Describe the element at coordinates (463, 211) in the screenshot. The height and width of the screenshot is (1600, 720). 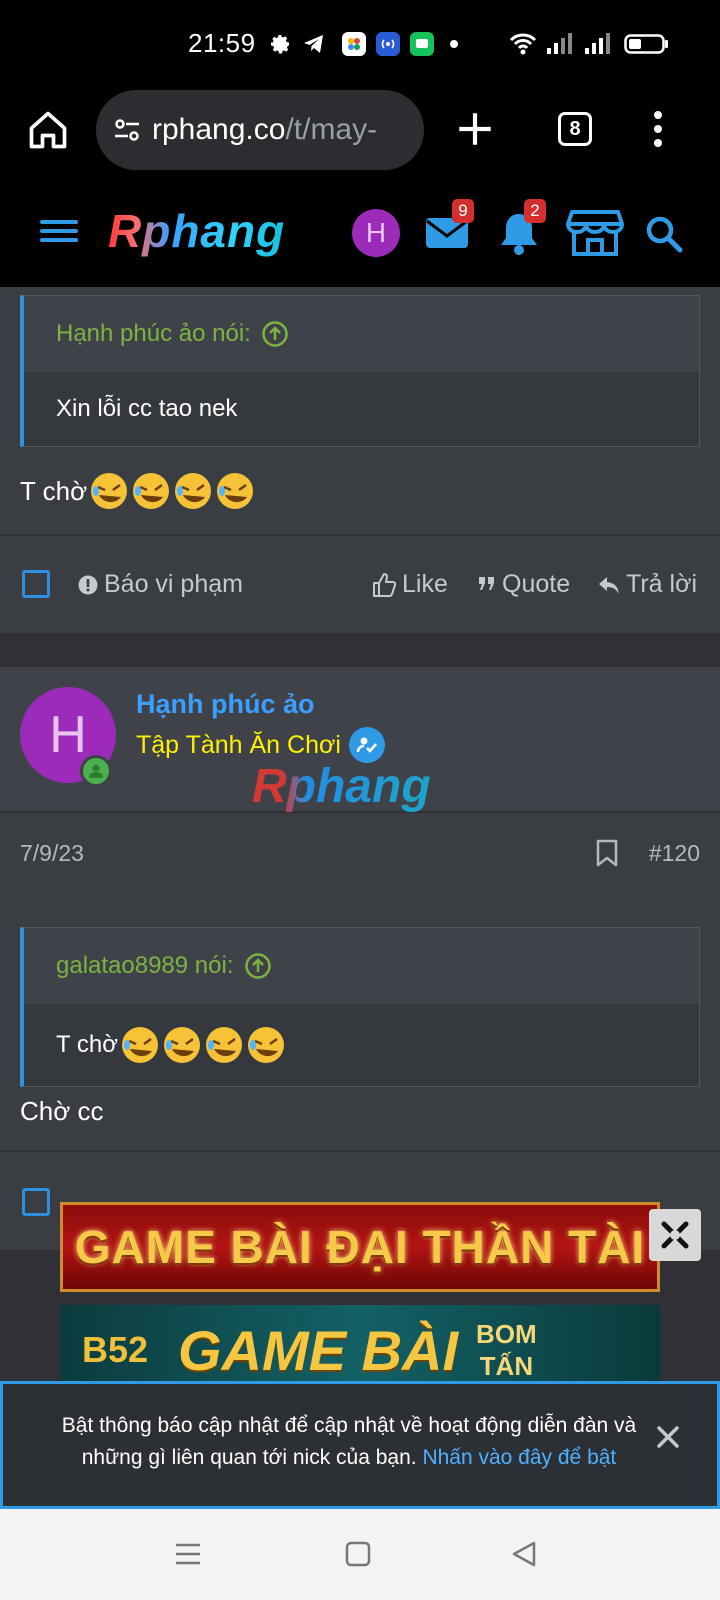
I see `messages-badge: 9` at that location.